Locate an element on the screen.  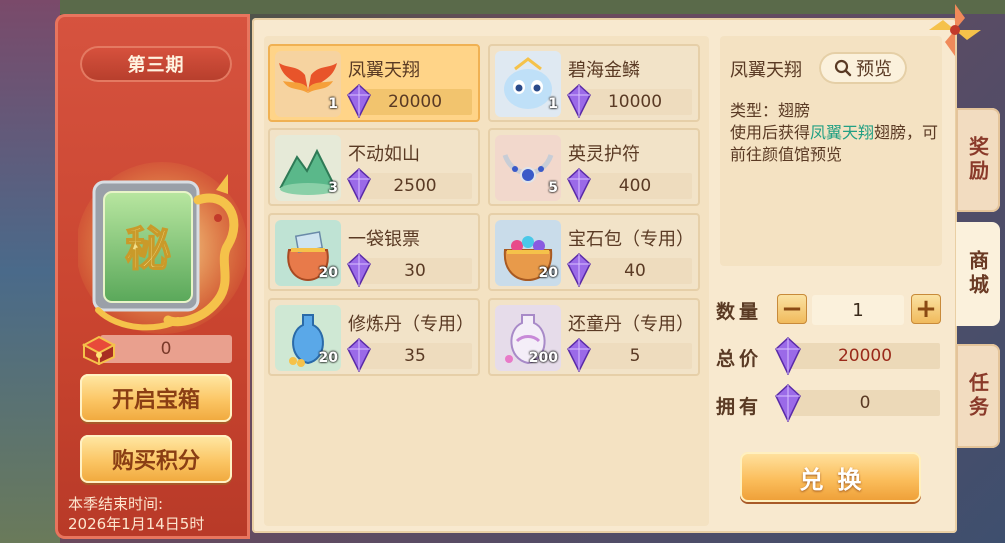
item-price: 400 is located at coordinates (635, 186).